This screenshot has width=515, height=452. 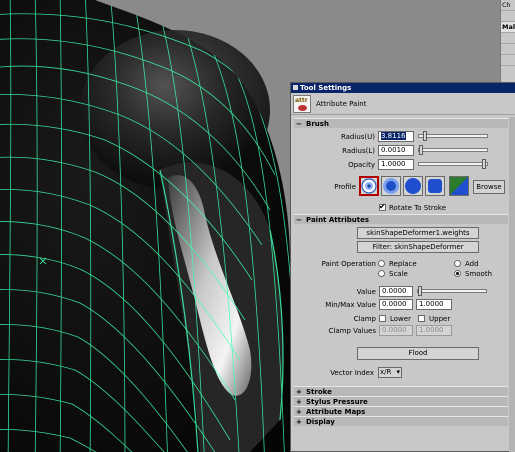 I want to click on section-display: + Display, so click(x=401, y=421).